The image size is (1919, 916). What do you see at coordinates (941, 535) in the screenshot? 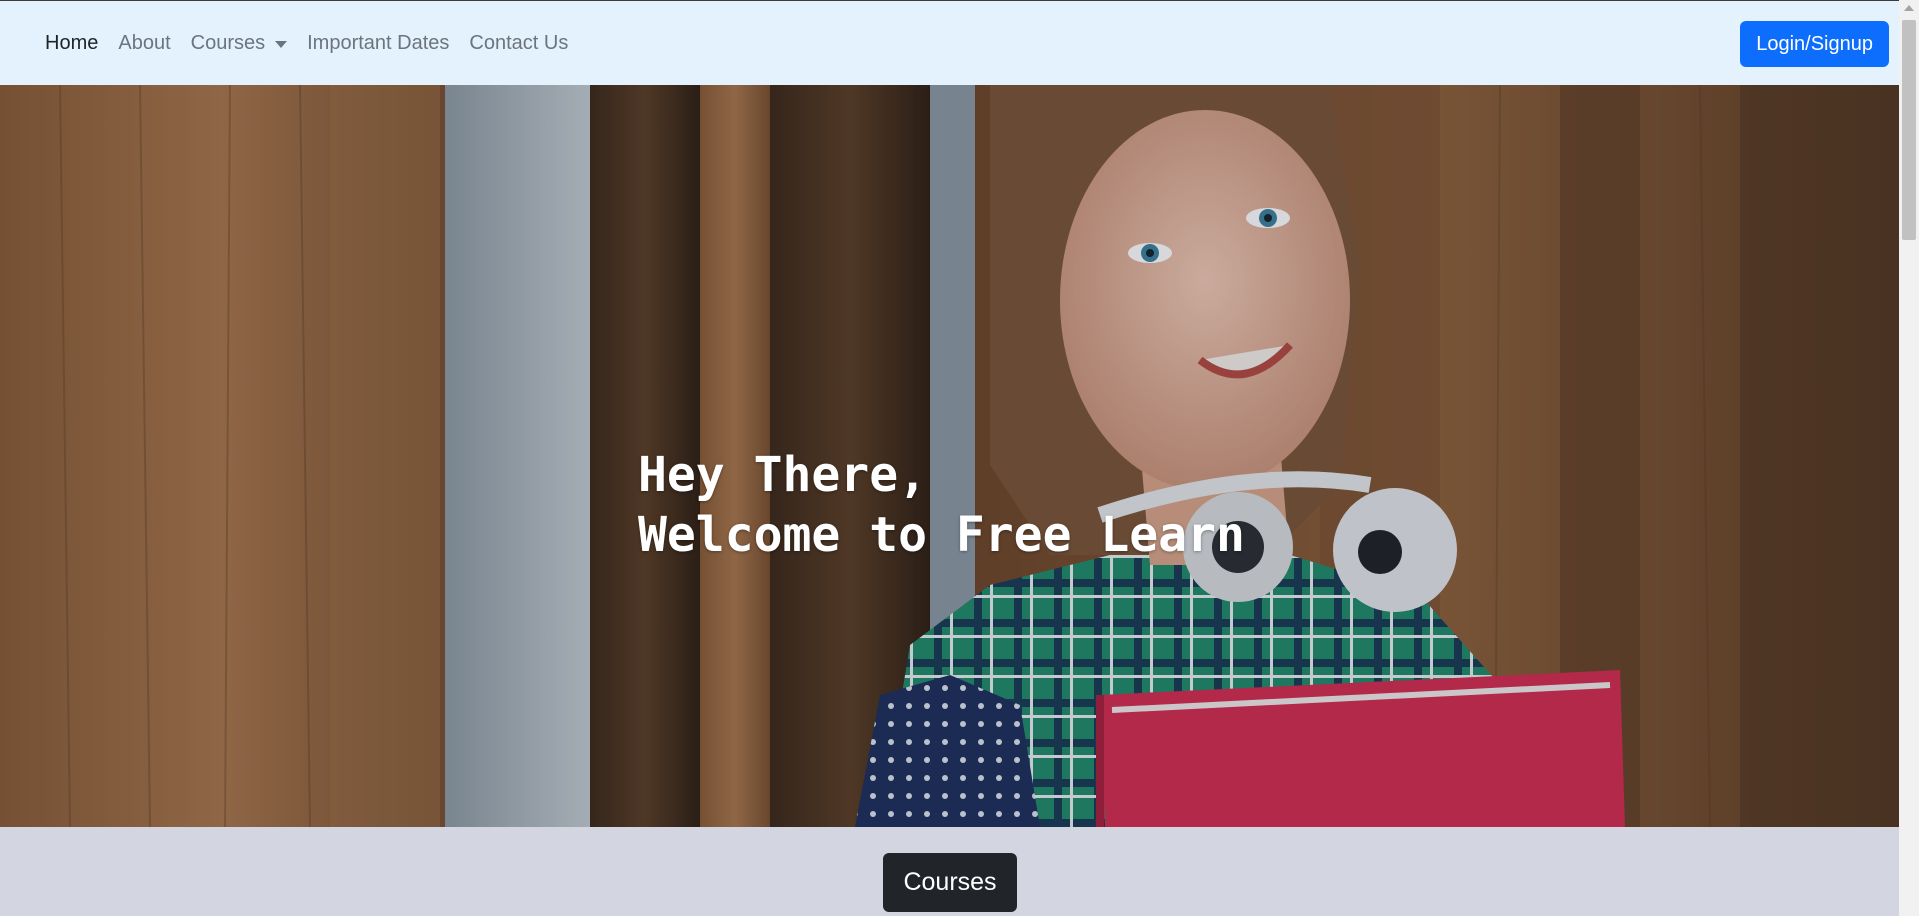
I see `hero-heading-line-2: Welcome to Free Learn` at bounding box center [941, 535].